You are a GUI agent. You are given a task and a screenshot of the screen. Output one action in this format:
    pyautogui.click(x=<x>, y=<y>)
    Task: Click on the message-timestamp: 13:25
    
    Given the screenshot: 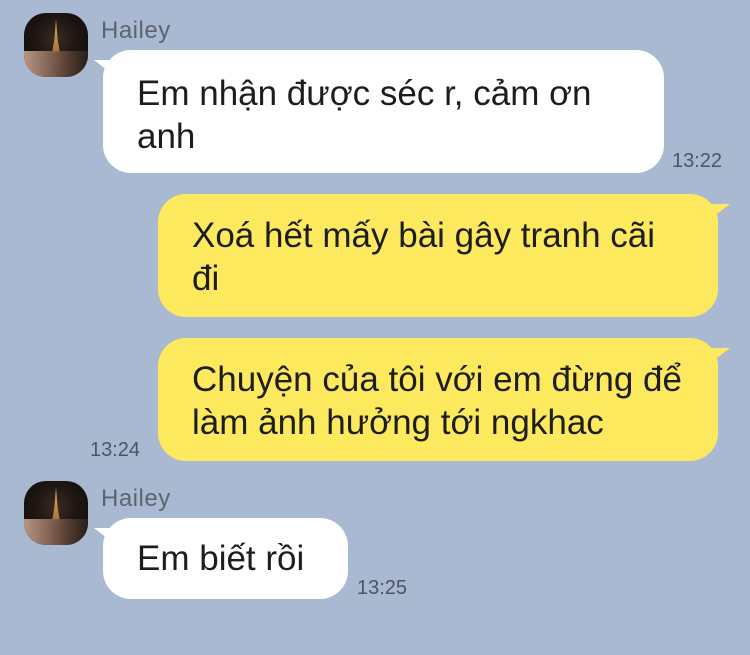 What is the action you would take?
    pyautogui.click(x=382, y=588)
    